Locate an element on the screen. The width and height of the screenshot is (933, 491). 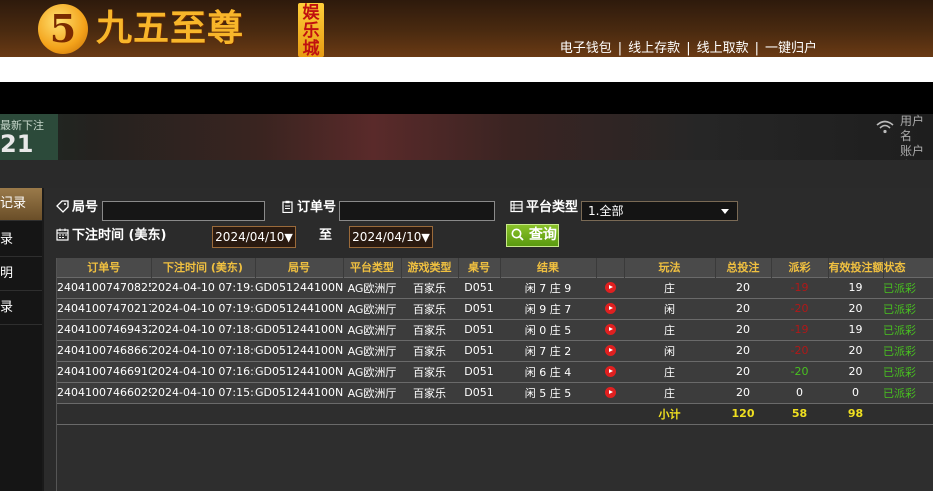
nav-bar-strip is located at coordinates (466, 69).